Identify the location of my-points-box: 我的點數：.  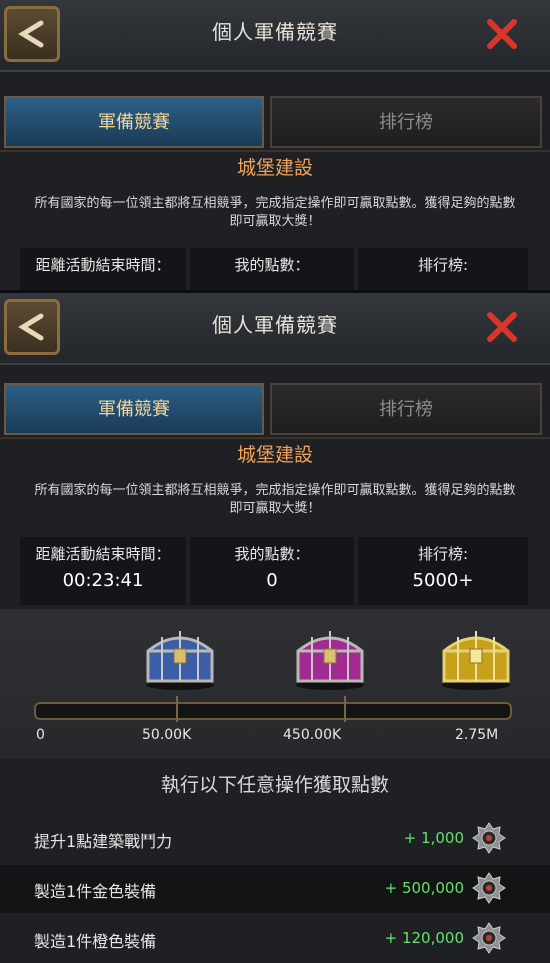
(272, 269).